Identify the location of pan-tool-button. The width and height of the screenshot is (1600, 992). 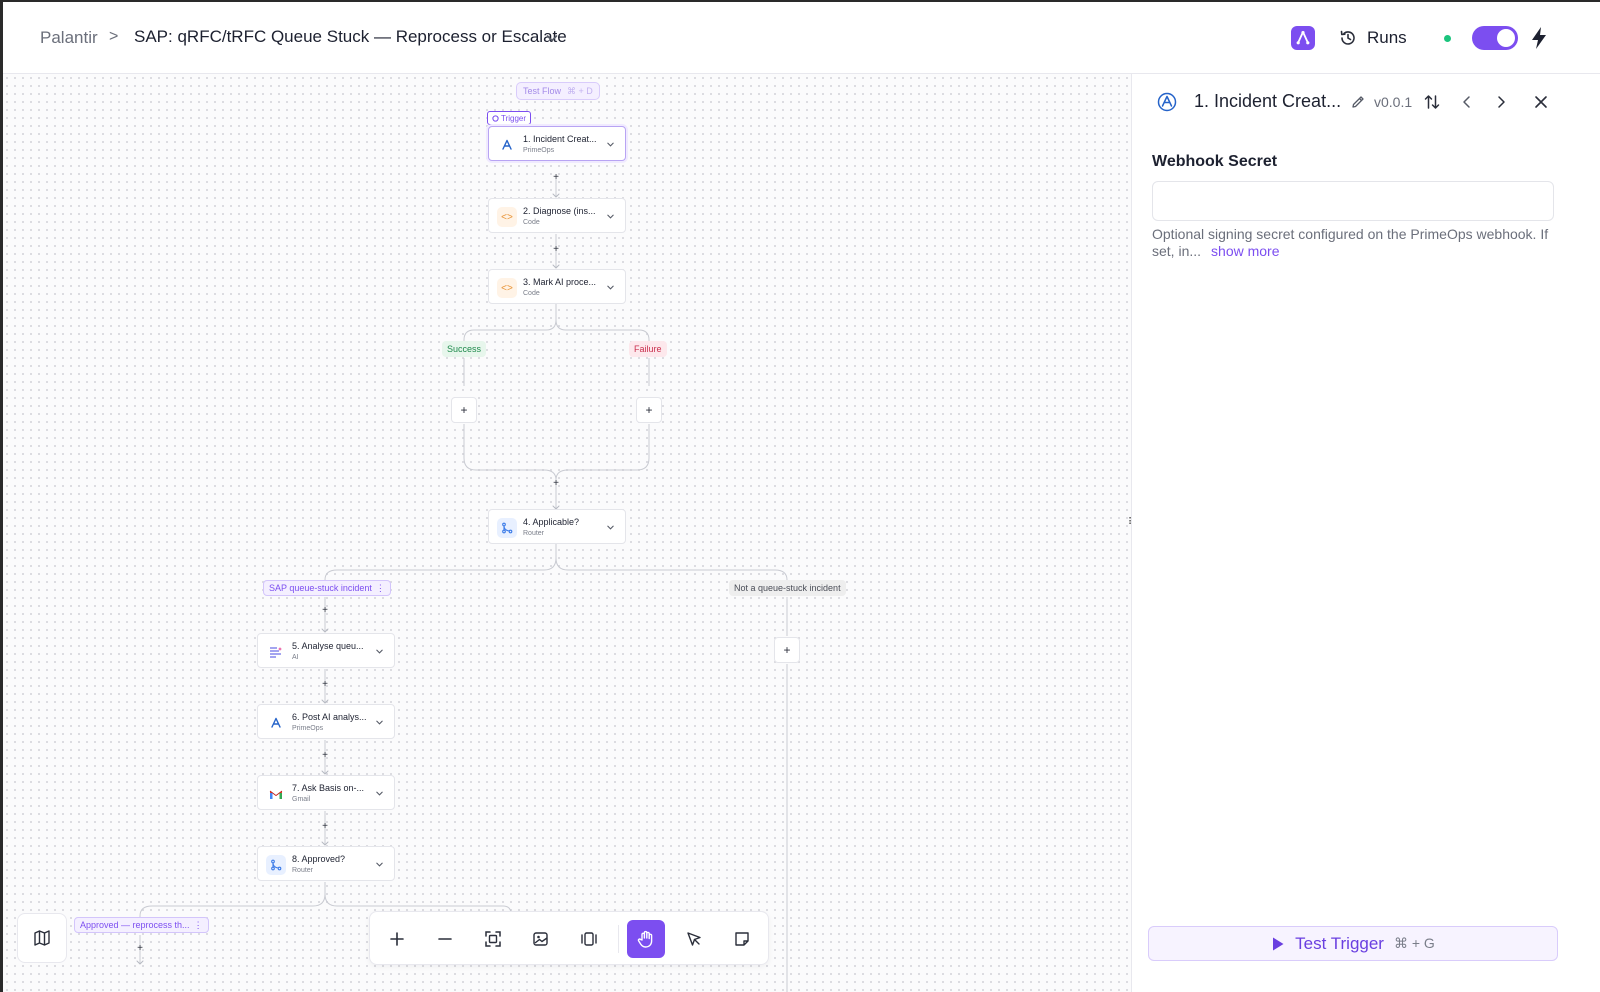
(646, 939).